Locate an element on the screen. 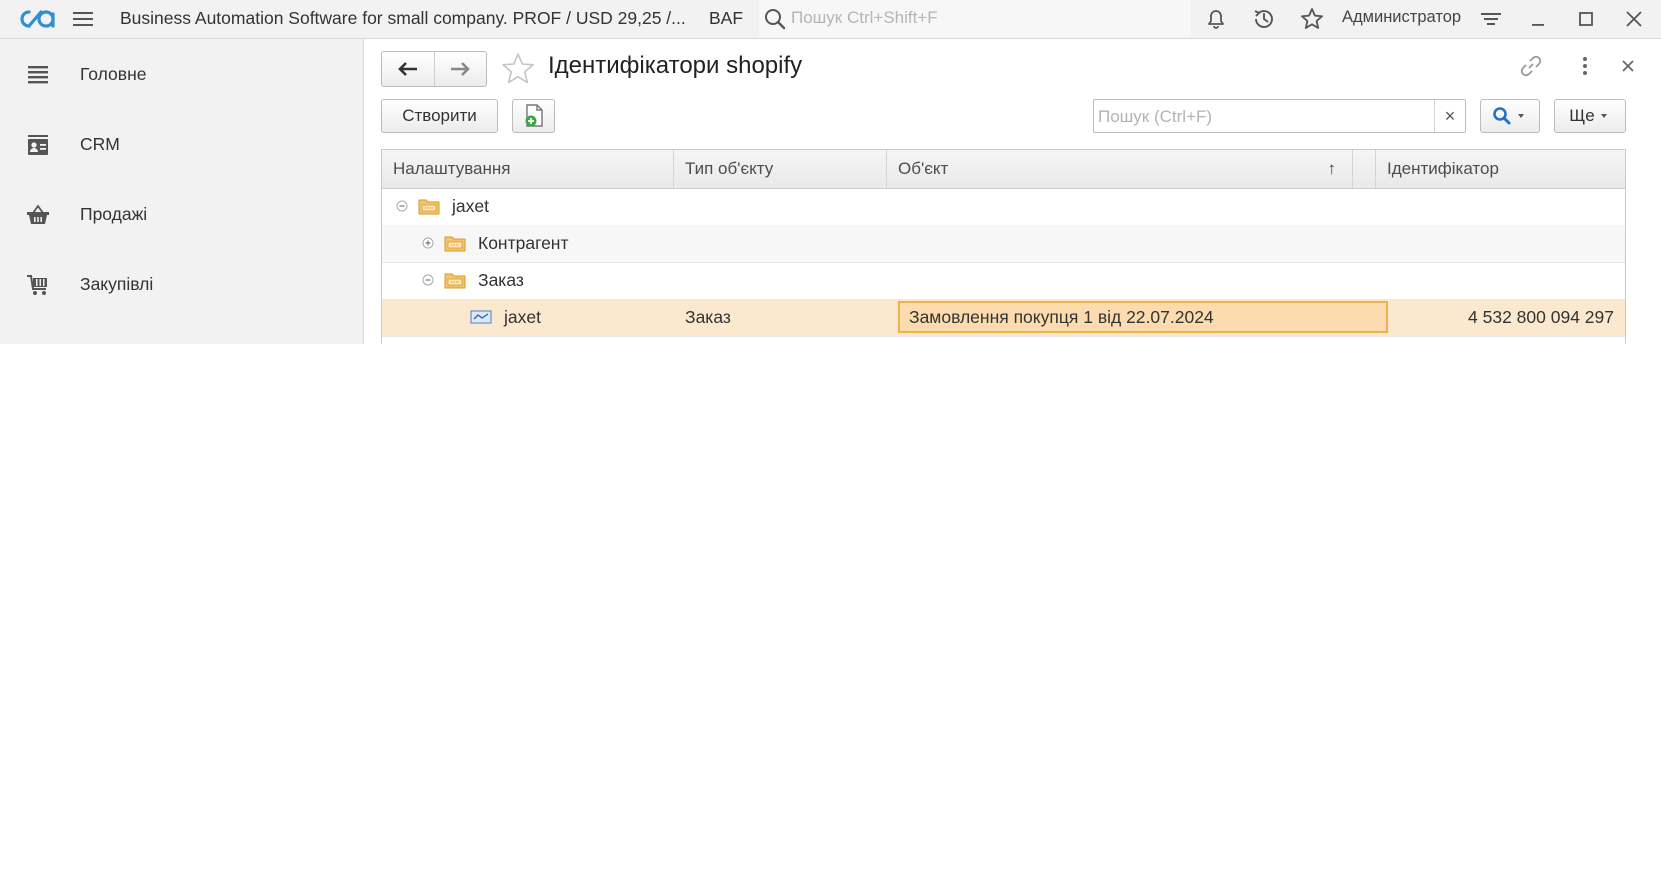  user-name: Администратор is located at coordinates (1401, 17).